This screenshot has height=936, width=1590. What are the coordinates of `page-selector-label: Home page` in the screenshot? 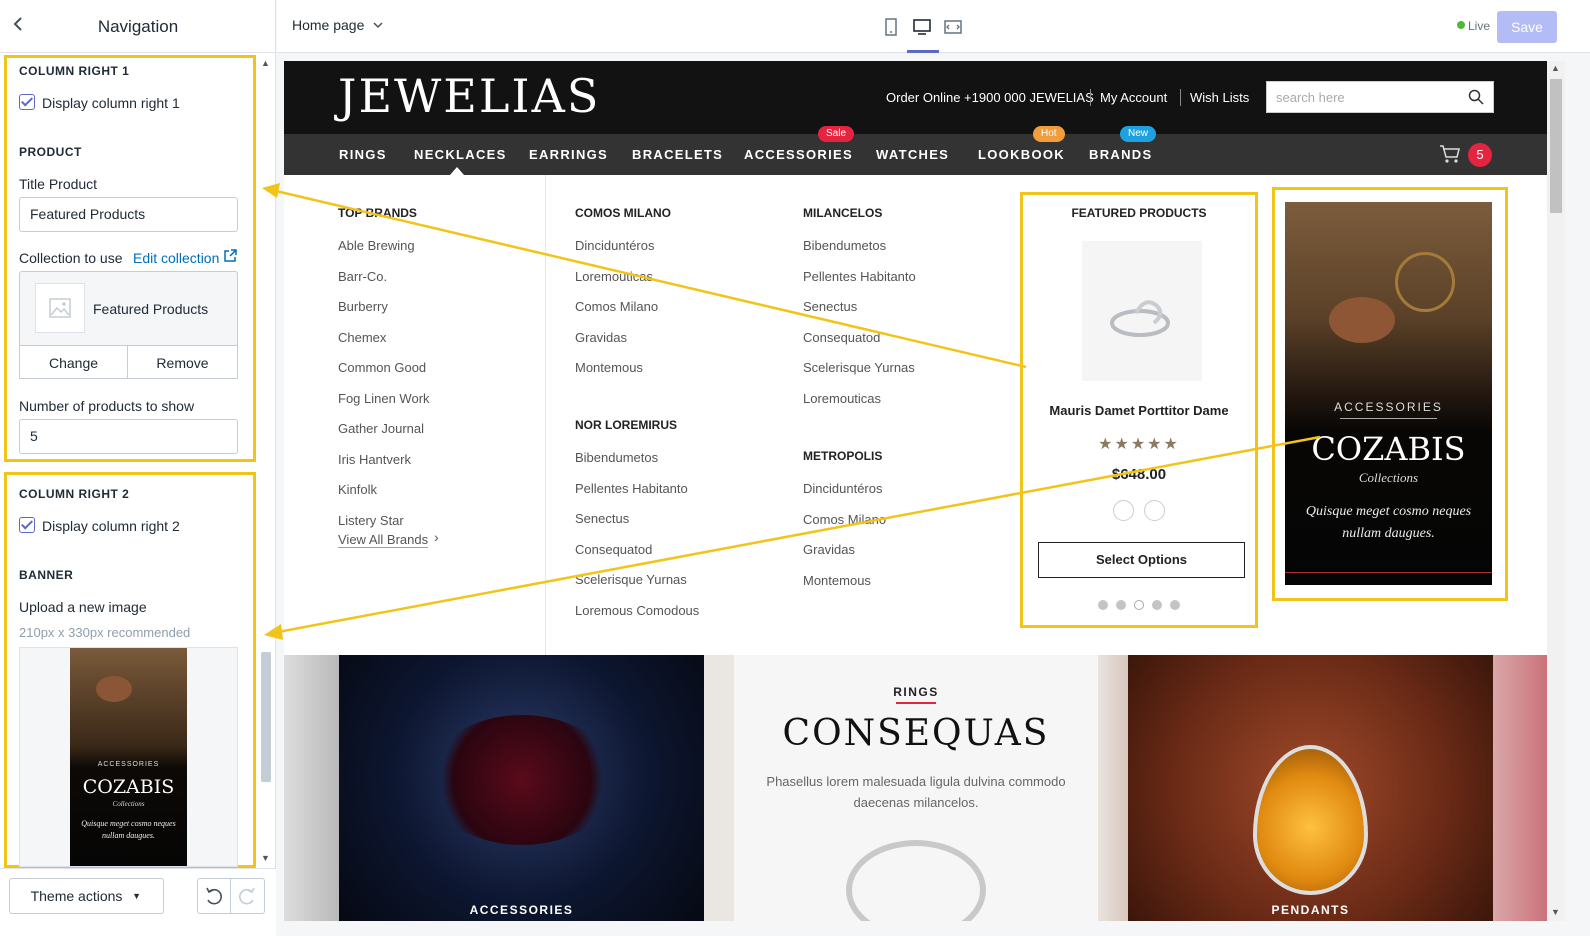 It's located at (328, 25).